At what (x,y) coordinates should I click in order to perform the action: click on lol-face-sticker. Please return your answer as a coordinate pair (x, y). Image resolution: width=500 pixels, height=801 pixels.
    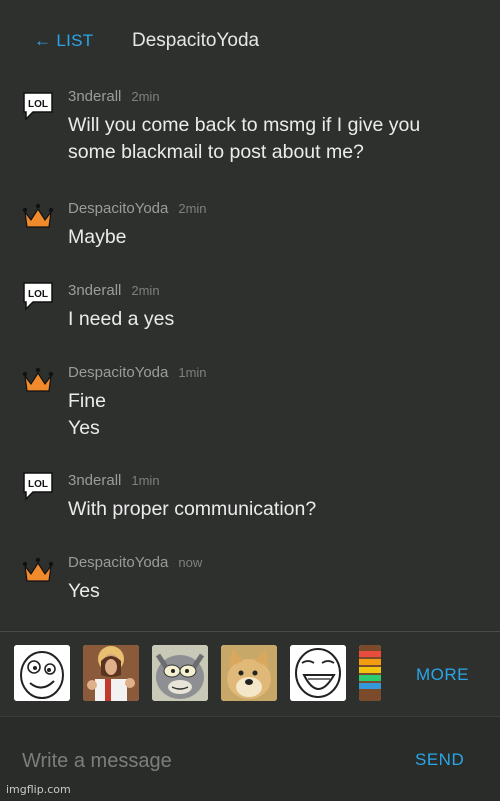
    Looking at the image, I should click on (318, 673).